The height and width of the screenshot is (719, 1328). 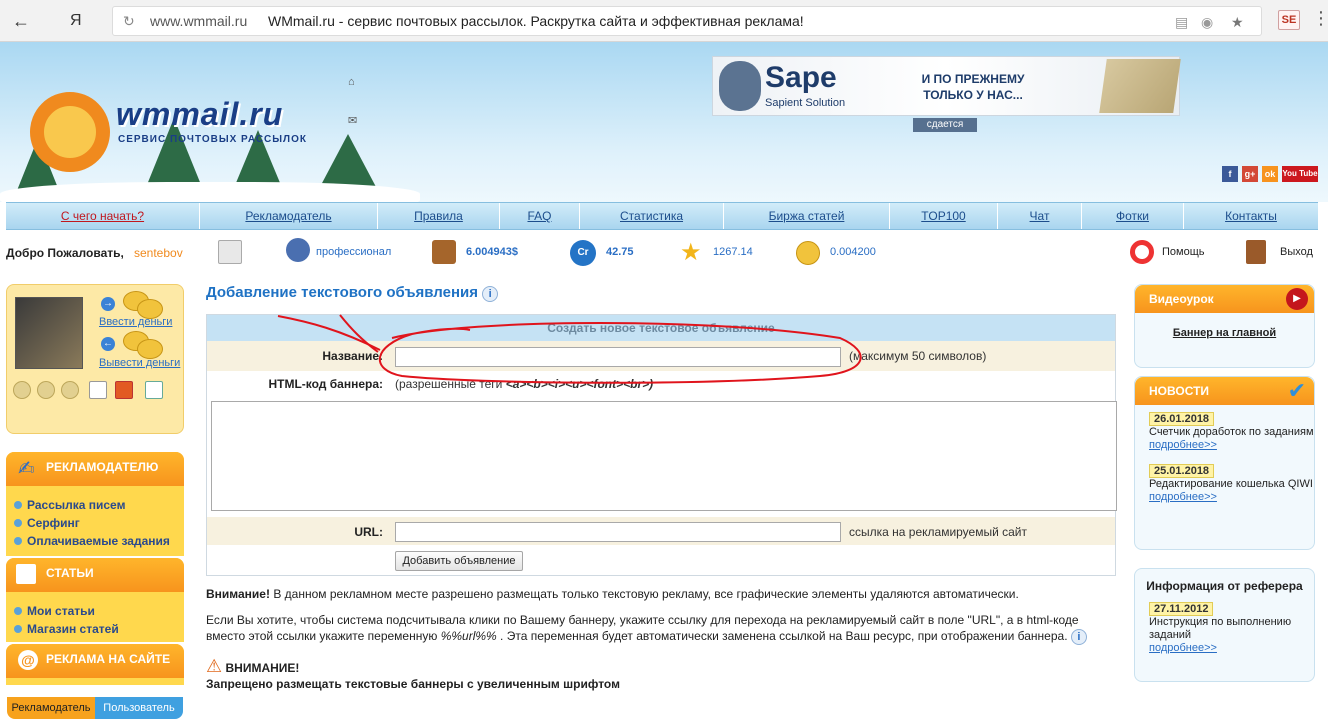 I want to click on site-ads-panel: @ РЕКЛАМА НА САЙТЕ, so click(x=95, y=664).